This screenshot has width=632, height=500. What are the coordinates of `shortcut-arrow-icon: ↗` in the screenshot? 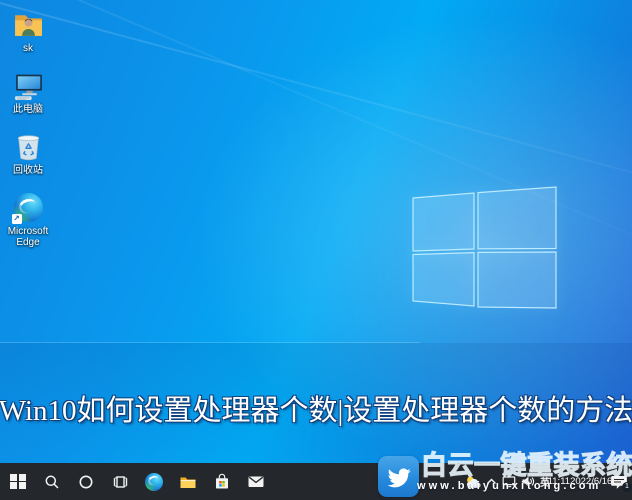 It's located at (16, 219).